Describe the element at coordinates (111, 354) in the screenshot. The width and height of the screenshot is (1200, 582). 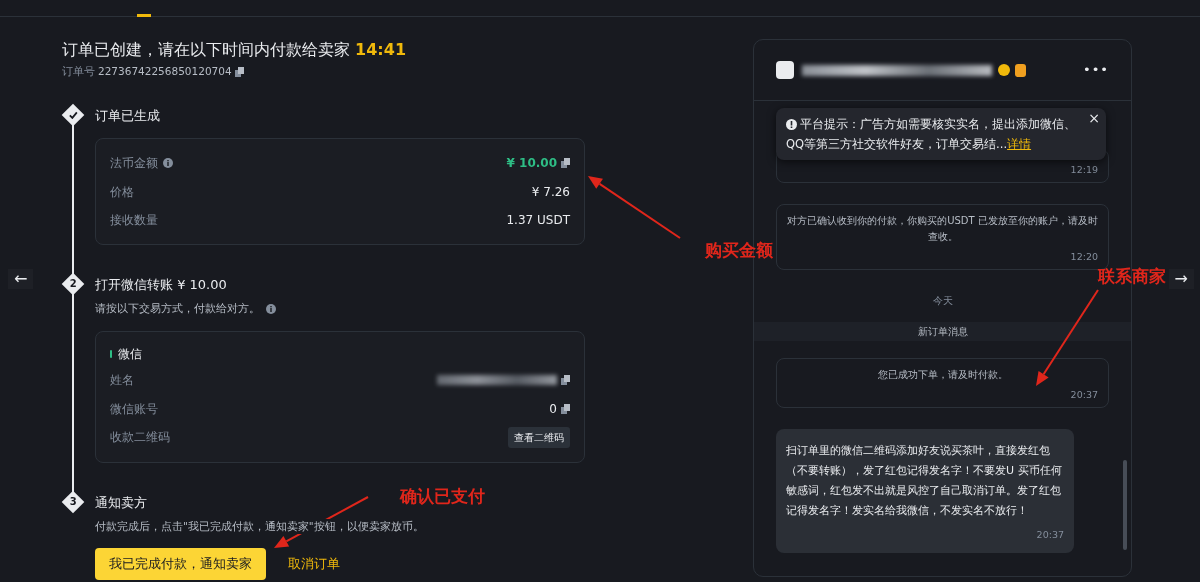
I see `method-indicator` at that location.